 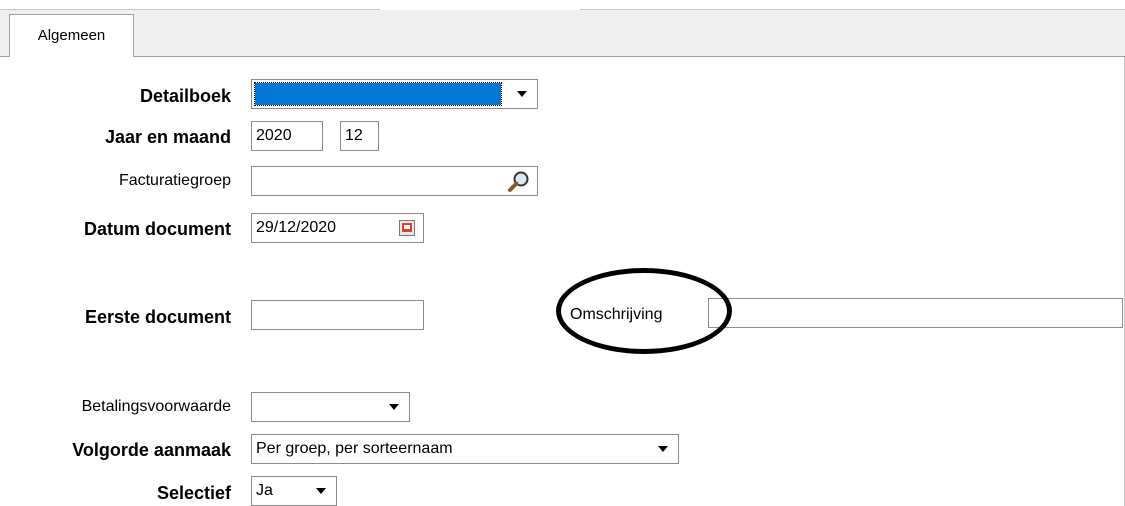 I want to click on tab-label: Algemeen, so click(x=71, y=35).